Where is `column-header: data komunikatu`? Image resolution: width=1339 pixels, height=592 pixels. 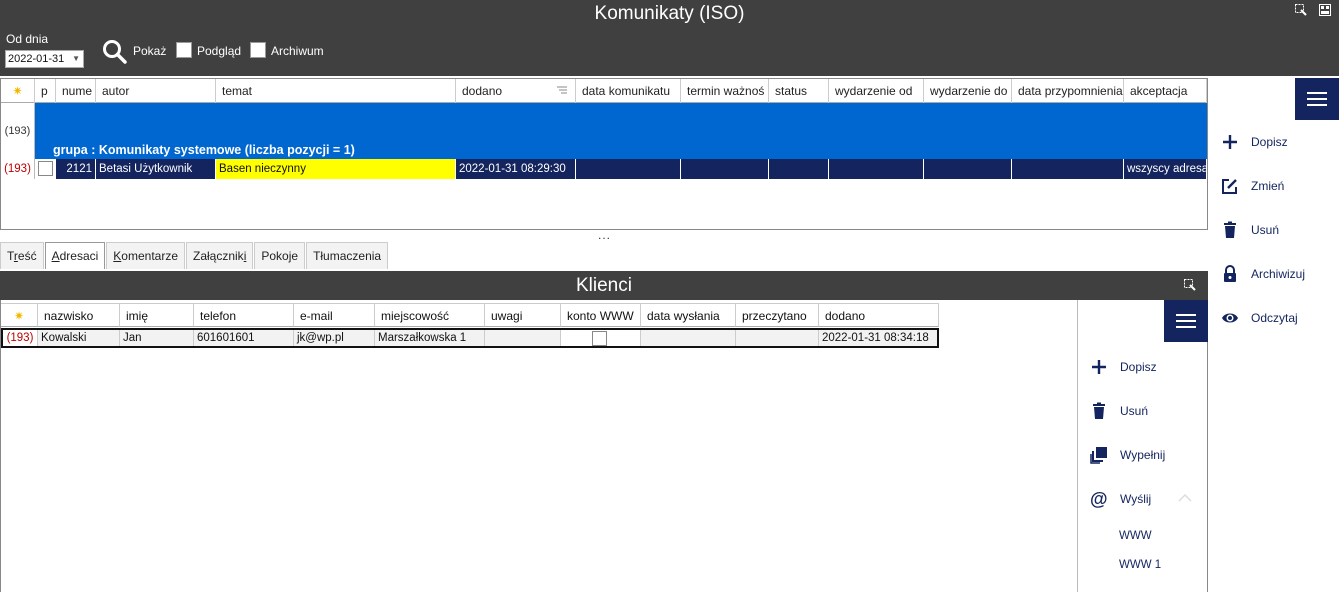 column-header: data komunikatu is located at coordinates (628, 91).